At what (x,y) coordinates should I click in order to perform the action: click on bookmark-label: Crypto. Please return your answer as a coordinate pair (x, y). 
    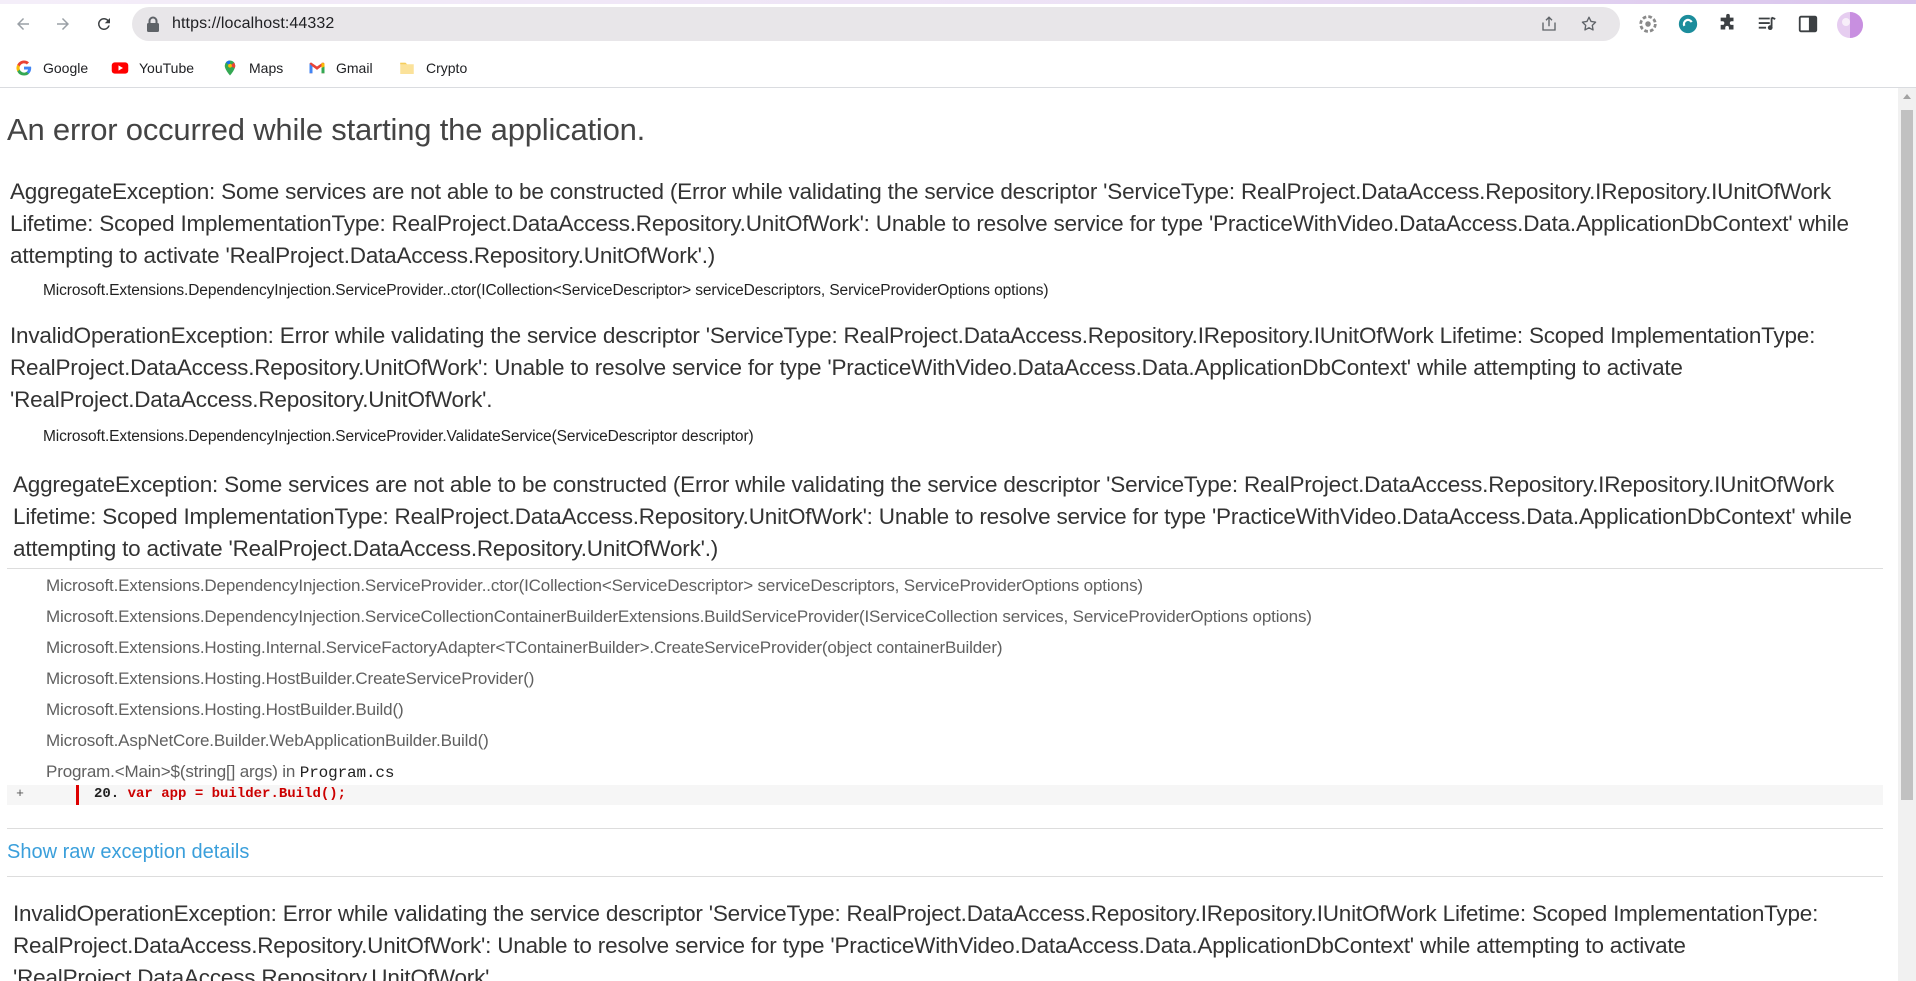
    Looking at the image, I should click on (447, 68).